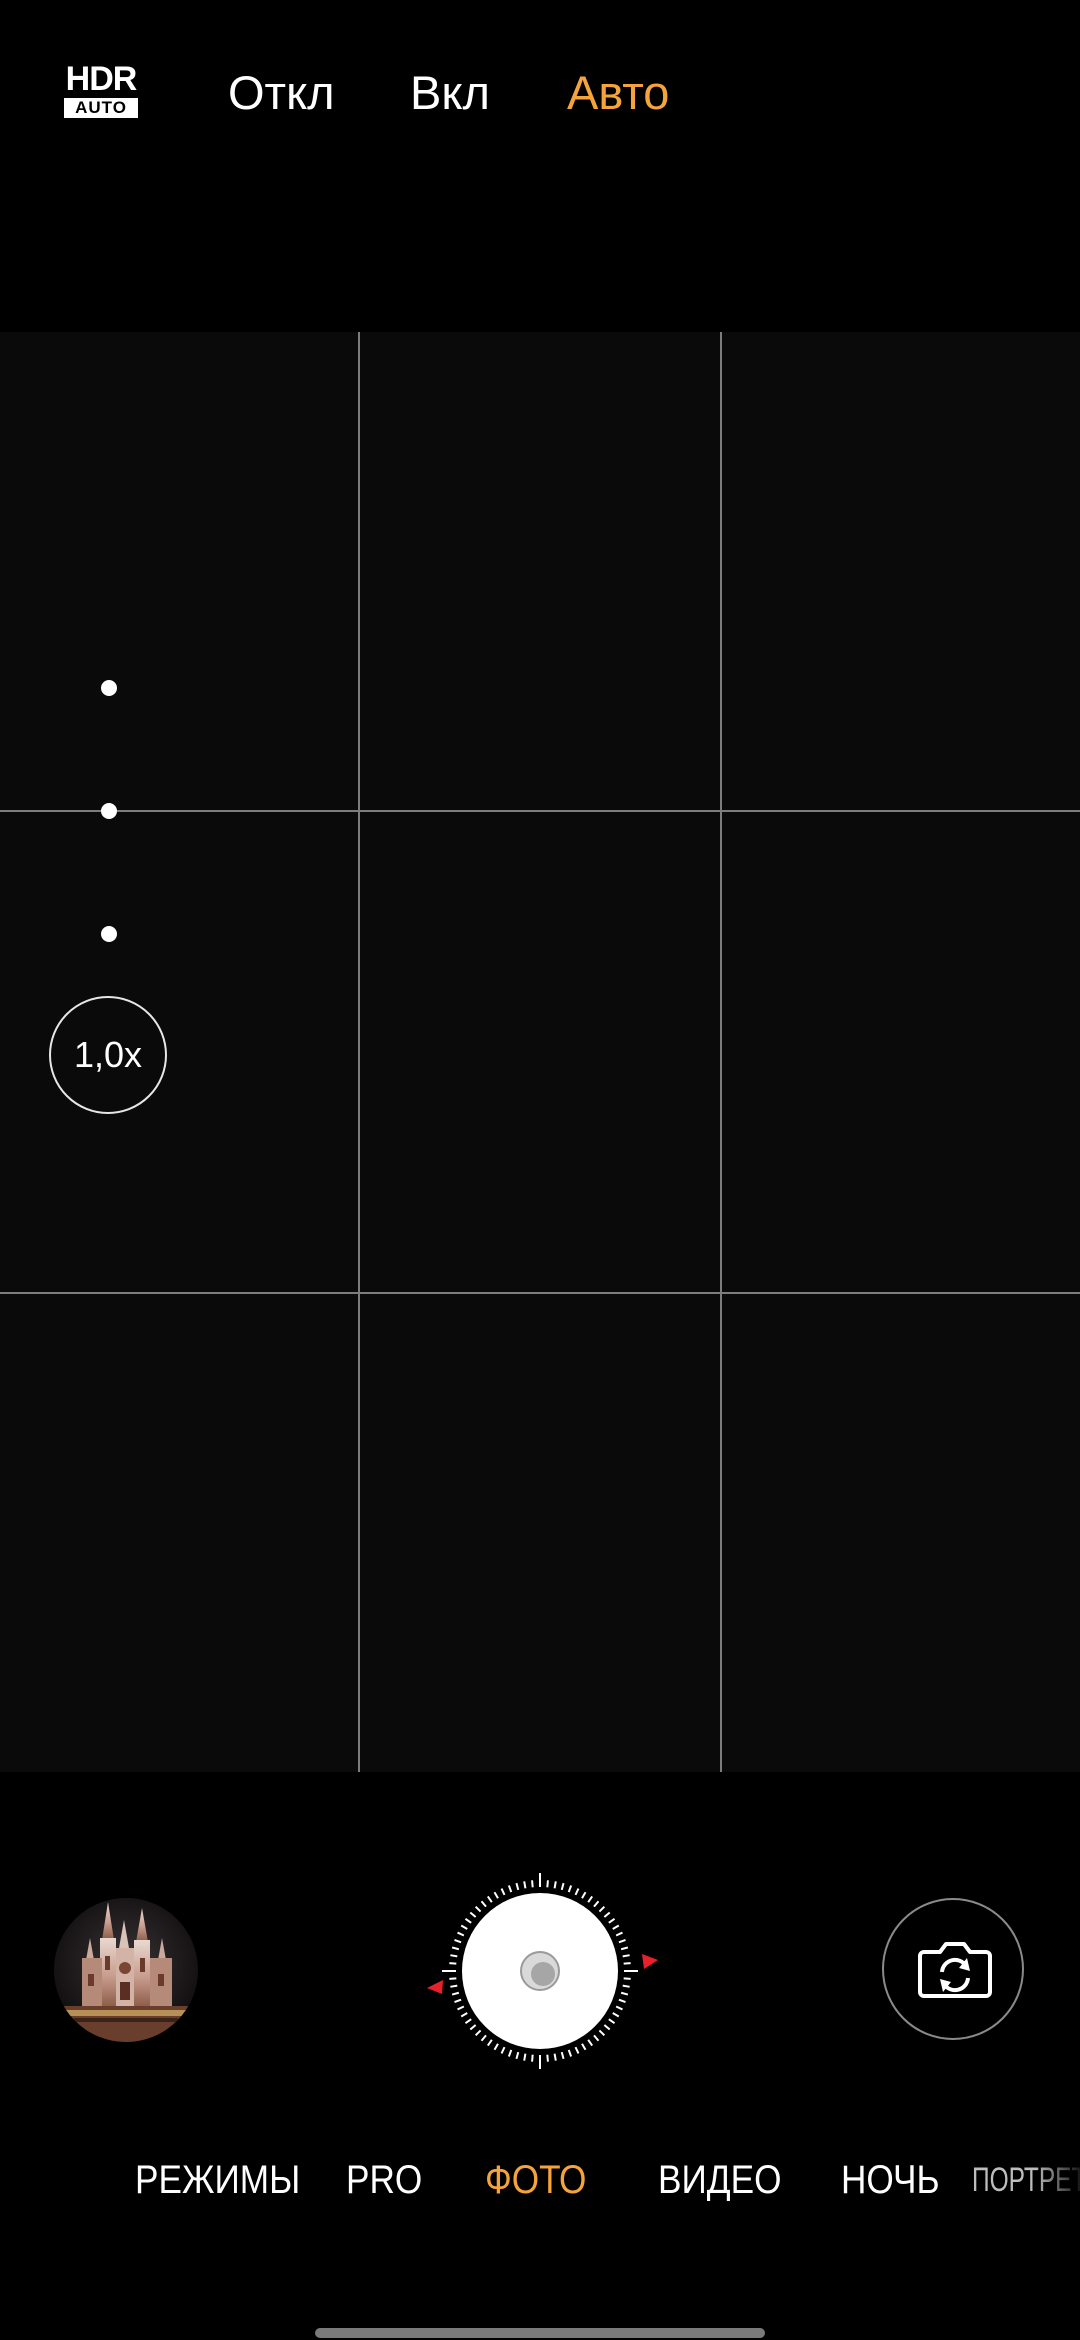 The width and height of the screenshot is (1080, 2340). What do you see at coordinates (435, 1987) in the screenshot?
I see `shutter-left-marker` at bounding box center [435, 1987].